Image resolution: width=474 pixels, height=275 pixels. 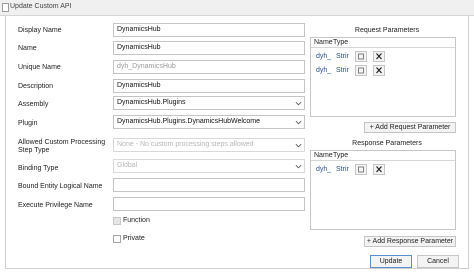 What do you see at coordinates (136, 220) in the screenshot?
I see `function-label: Function` at bounding box center [136, 220].